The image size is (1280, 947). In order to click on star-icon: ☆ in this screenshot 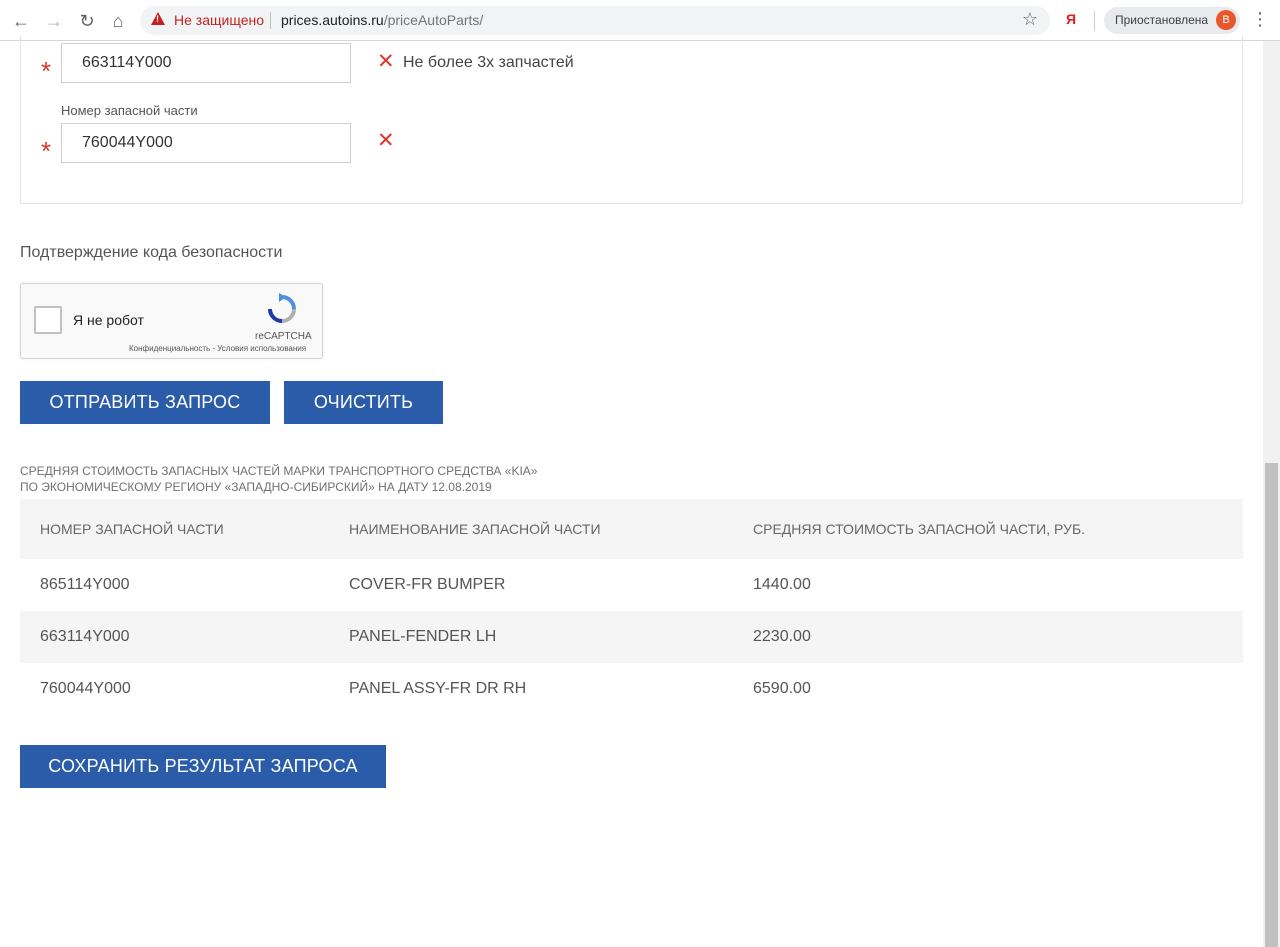, I will do `click(1030, 19)`.